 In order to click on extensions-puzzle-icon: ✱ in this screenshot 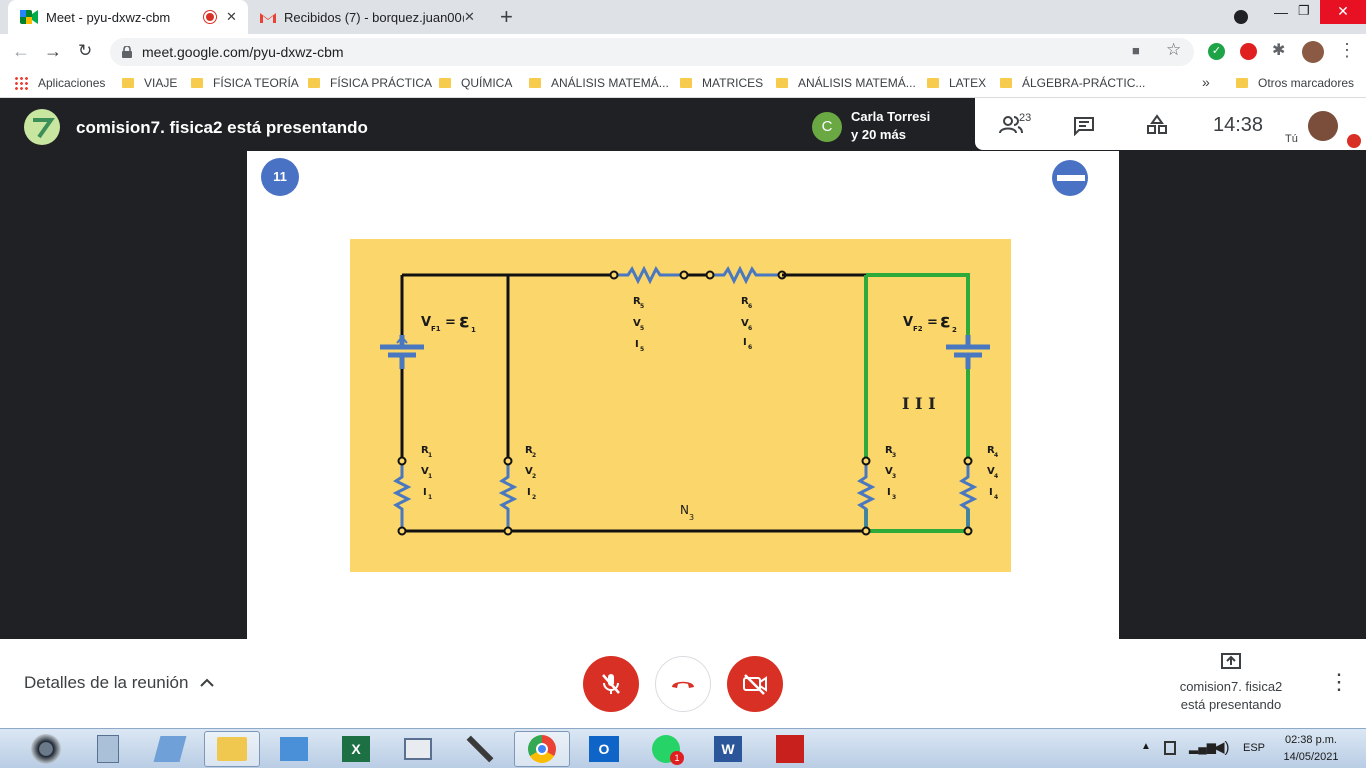, I will do `click(1278, 50)`.